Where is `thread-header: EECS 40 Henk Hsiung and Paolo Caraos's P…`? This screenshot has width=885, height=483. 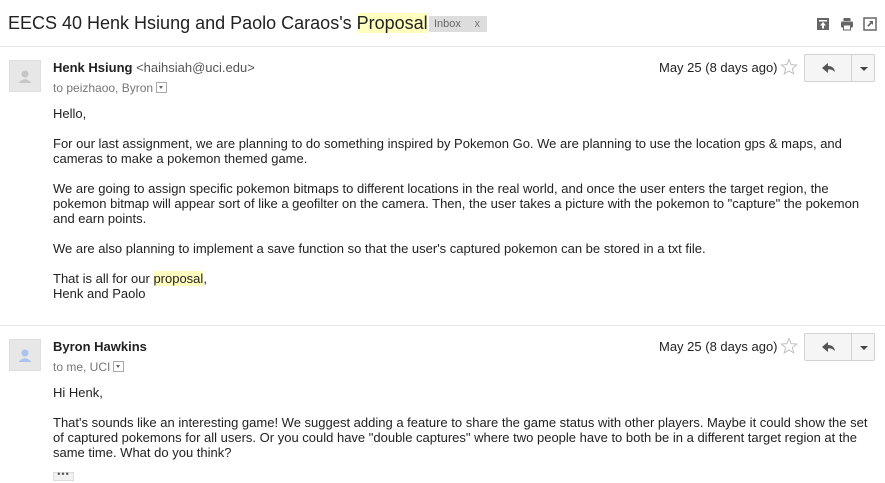
thread-header: EECS 40 Henk Hsiung and Paolo Caraos's P… is located at coordinates (442, 23).